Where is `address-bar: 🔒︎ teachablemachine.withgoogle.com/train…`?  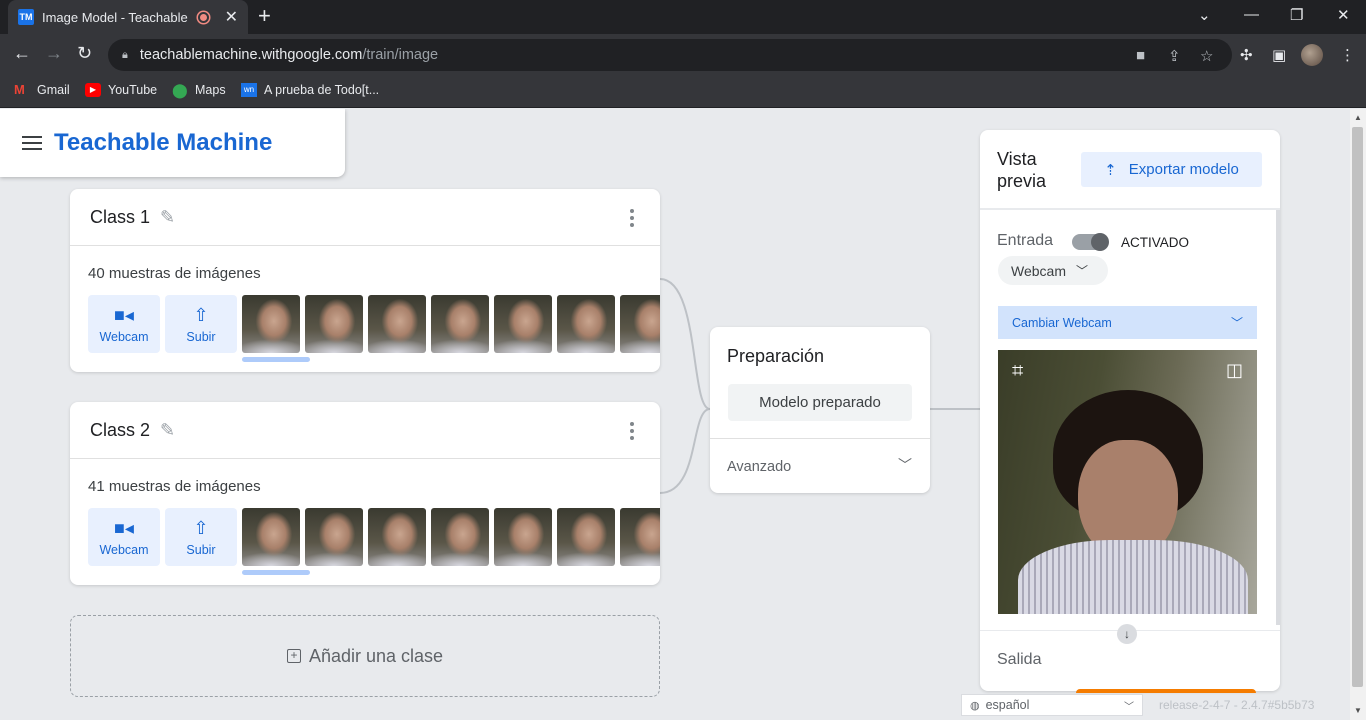
address-bar: 🔒︎ teachablemachine.withgoogle.com/train… is located at coordinates (670, 55).